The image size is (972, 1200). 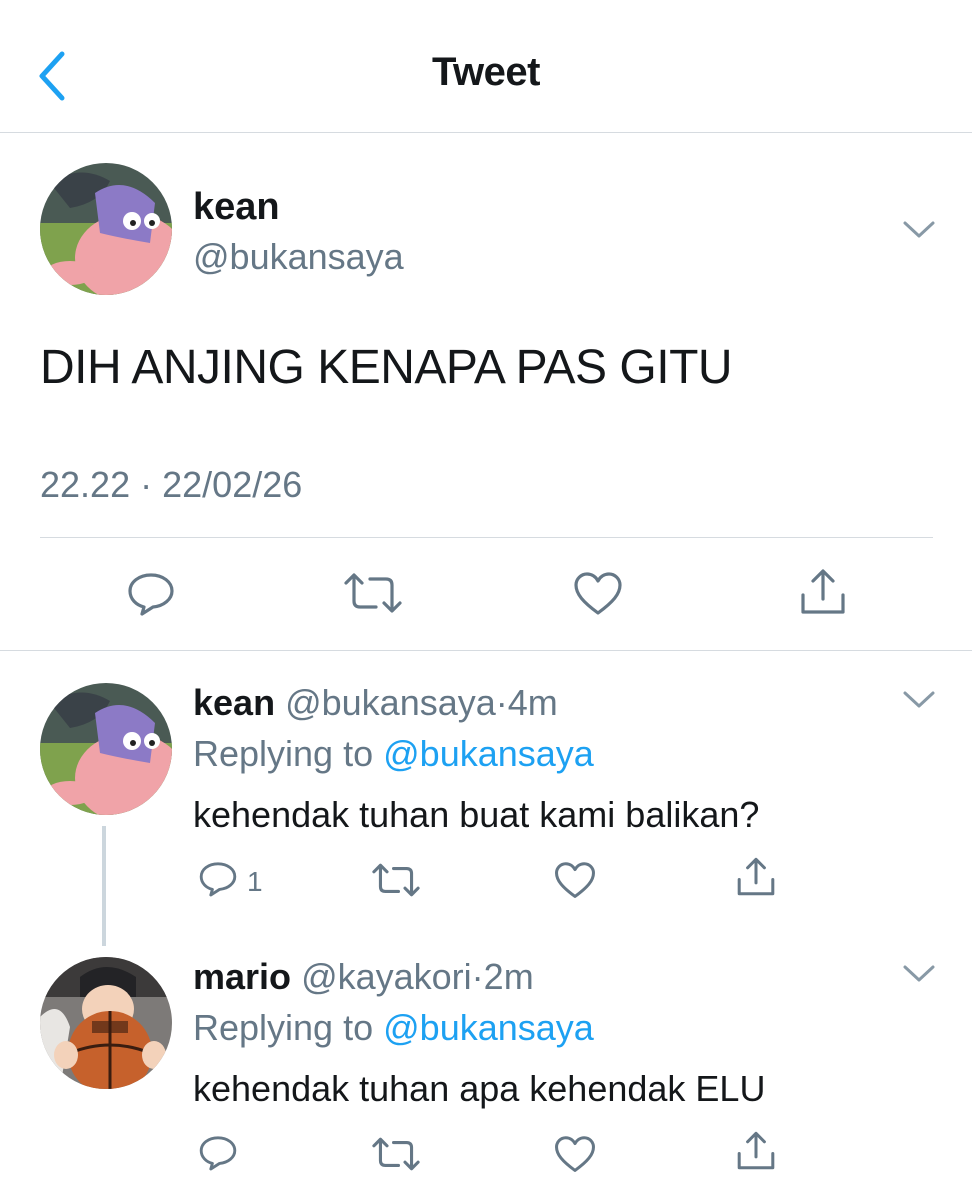 I want to click on reply-header: mario @kayakori·2m, so click(x=363, y=977).